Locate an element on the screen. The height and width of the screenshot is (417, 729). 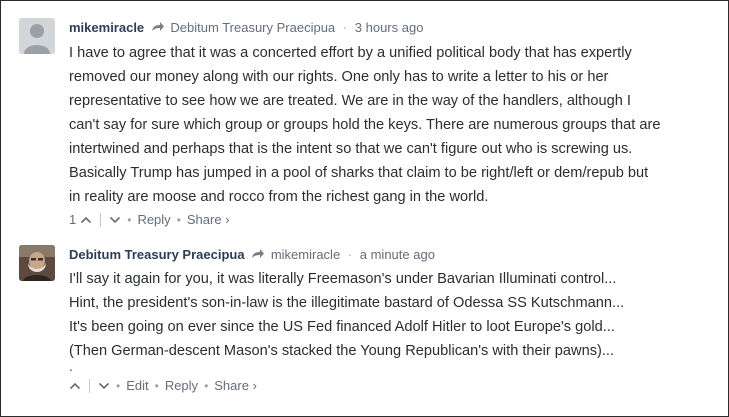
comment-footer: 1 • Reply • Share › is located at coordinates (392, 220).